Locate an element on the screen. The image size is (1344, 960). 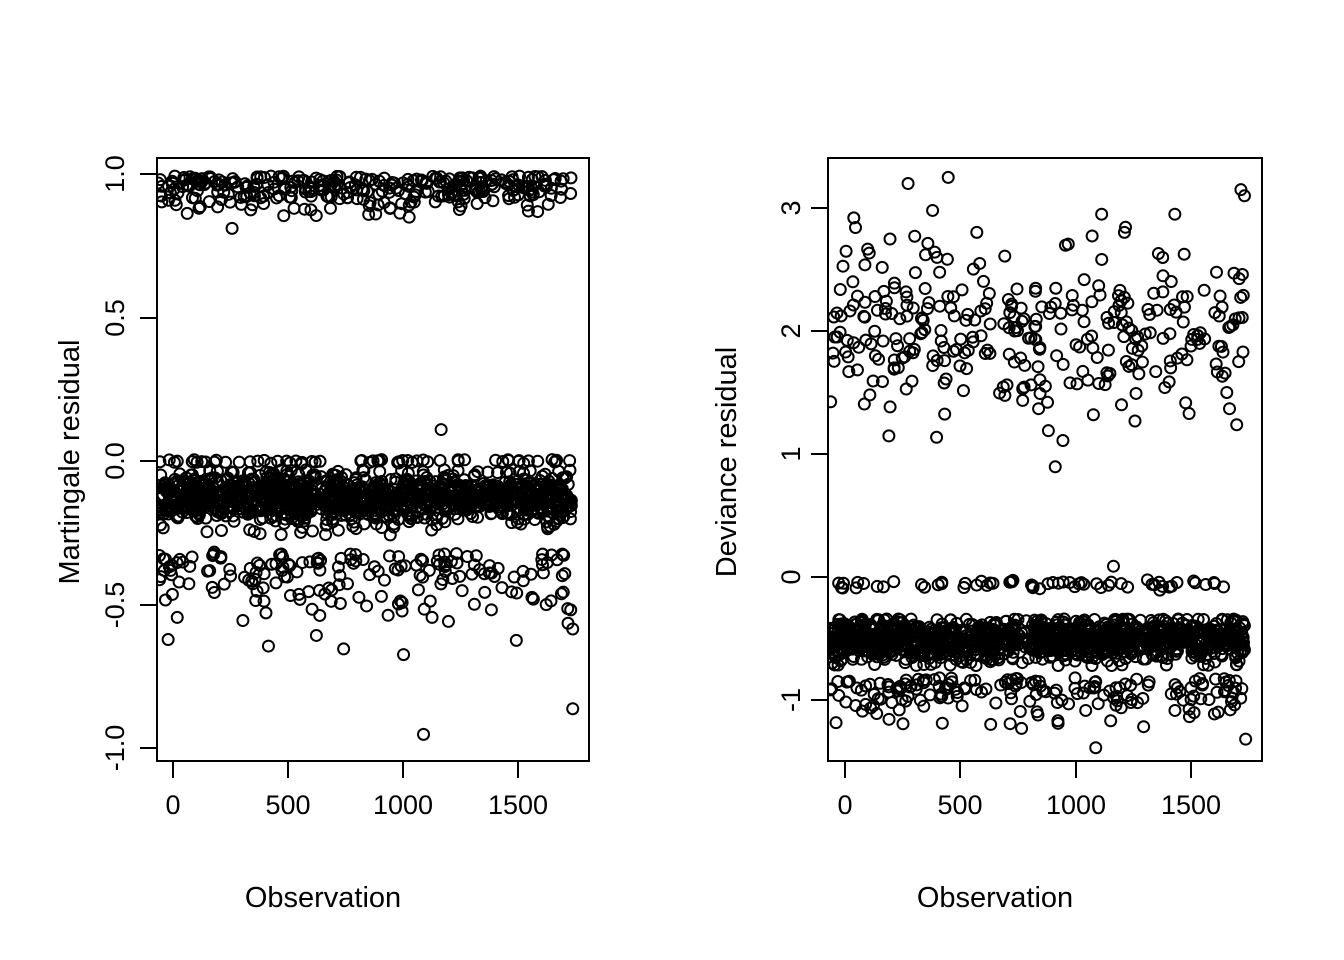
ytick-label: -1.0 is located at coordinates (115, 748).